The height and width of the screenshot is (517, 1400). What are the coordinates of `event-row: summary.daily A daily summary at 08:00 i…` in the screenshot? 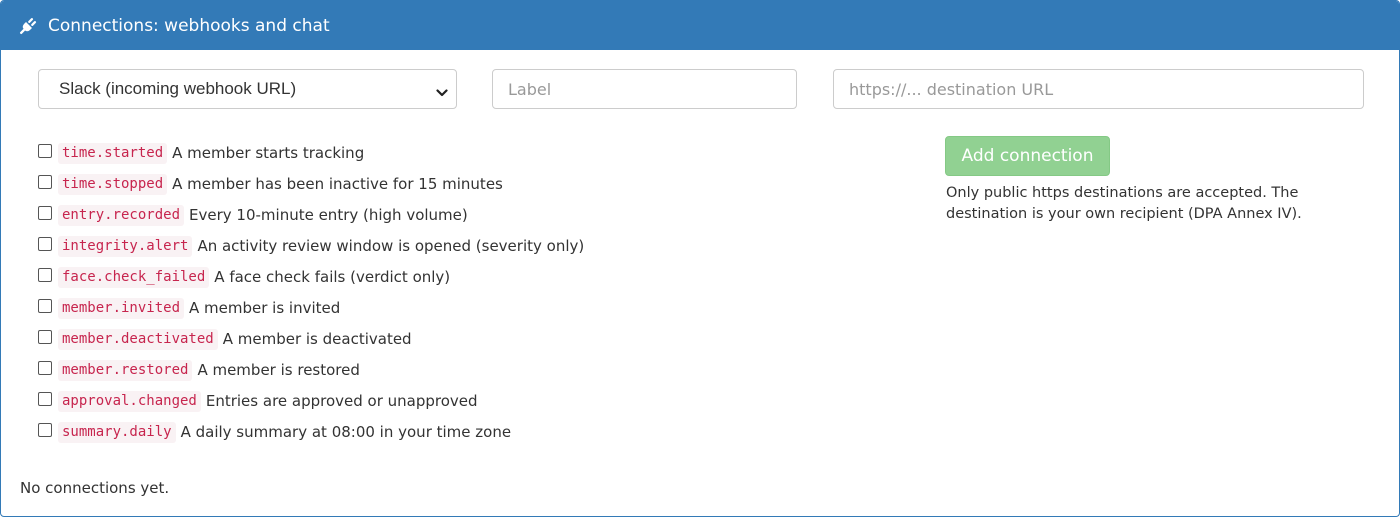 It's located at (311, 435).